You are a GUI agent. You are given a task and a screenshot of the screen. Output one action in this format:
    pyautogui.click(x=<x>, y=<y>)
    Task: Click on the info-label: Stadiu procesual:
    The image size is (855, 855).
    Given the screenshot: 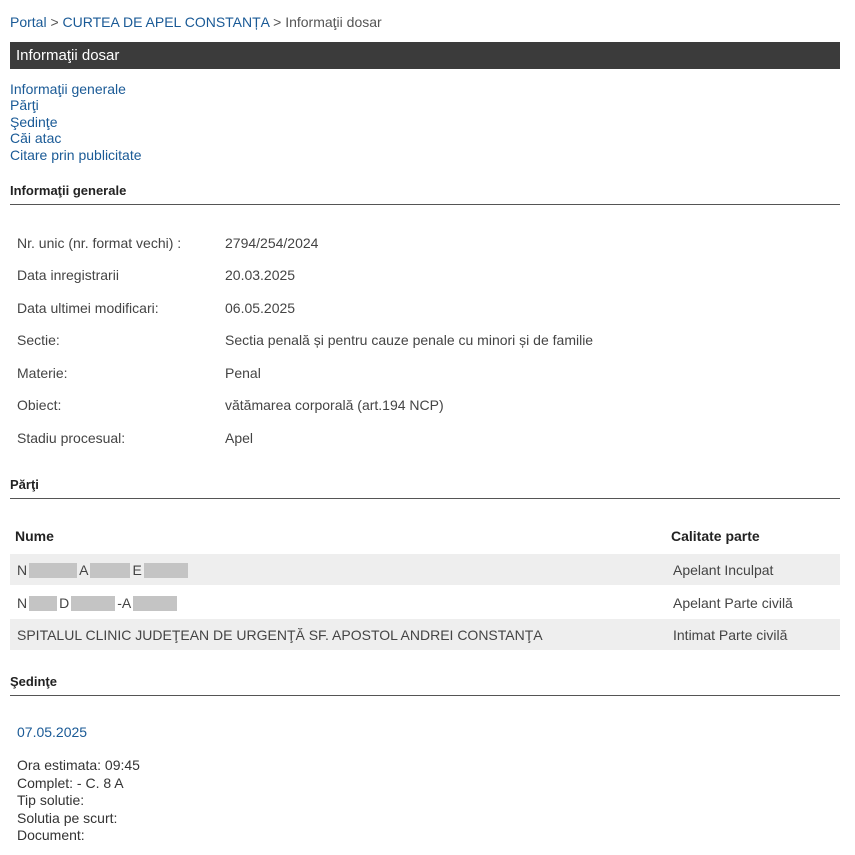 What is the action you would take?
    pyautogui.click(x=71, y=438)
    